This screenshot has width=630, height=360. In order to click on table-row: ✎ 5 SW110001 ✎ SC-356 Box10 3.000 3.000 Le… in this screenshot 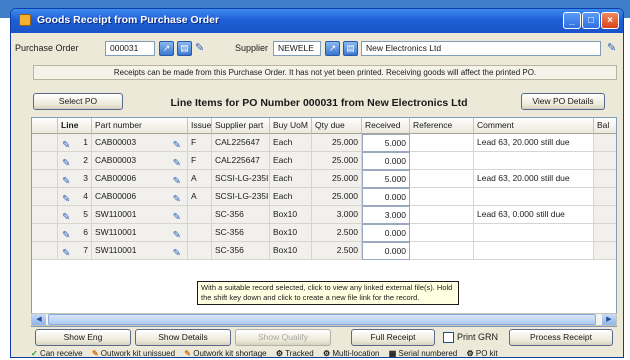, I will do `click(324, 215)`.